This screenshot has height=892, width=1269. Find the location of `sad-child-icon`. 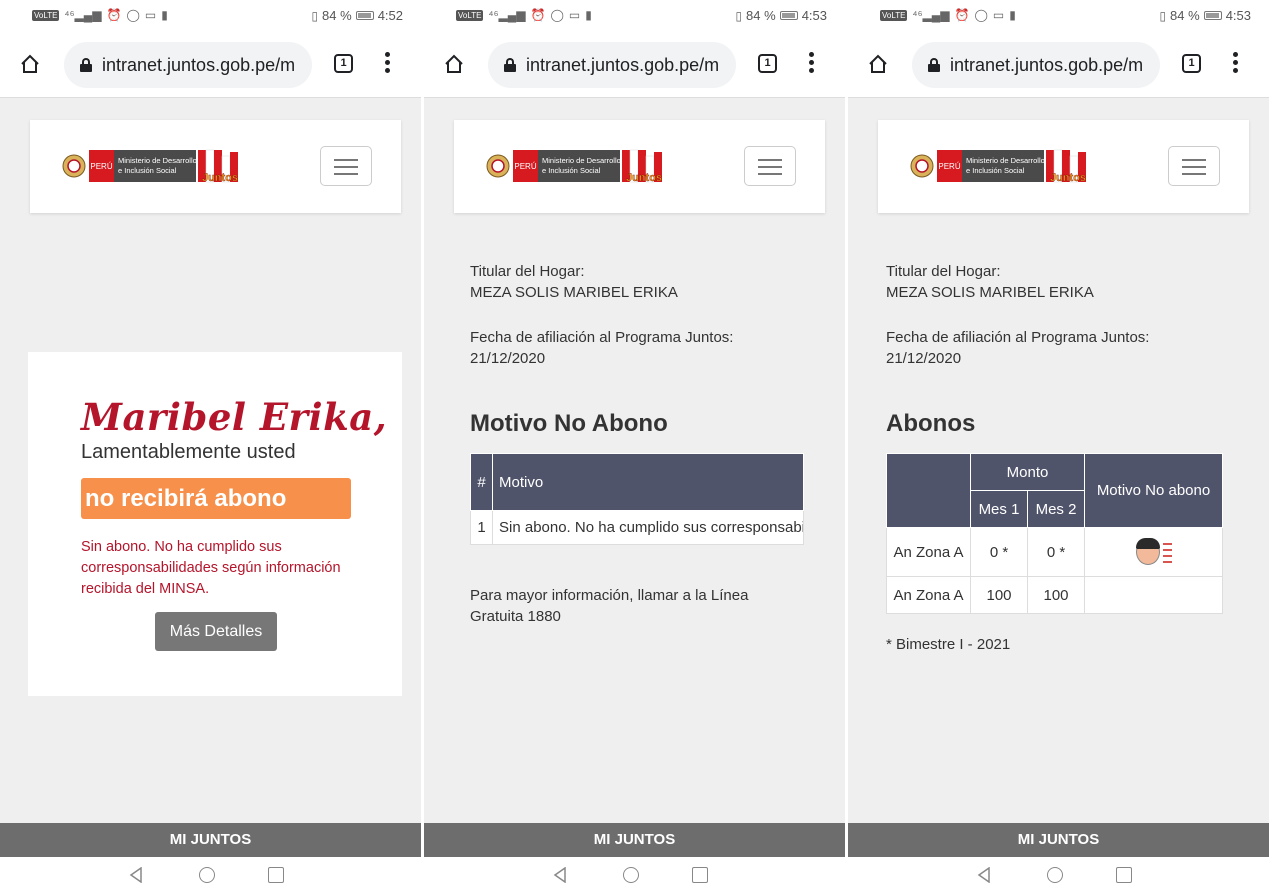

sad-child-icon is located at coordinates (1153, 552).